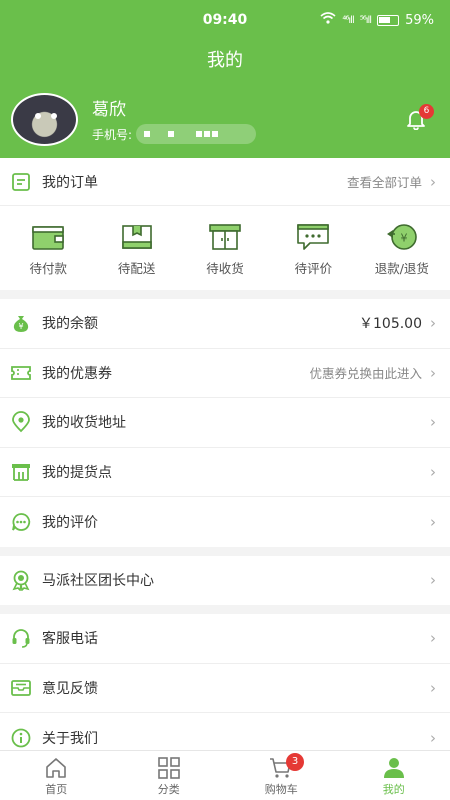 Image resolution: width=450 pixels, height=800 pixels. Describe the element at coordinates (21, 688) in the screenshot. I see `feedback-icon` at that location.